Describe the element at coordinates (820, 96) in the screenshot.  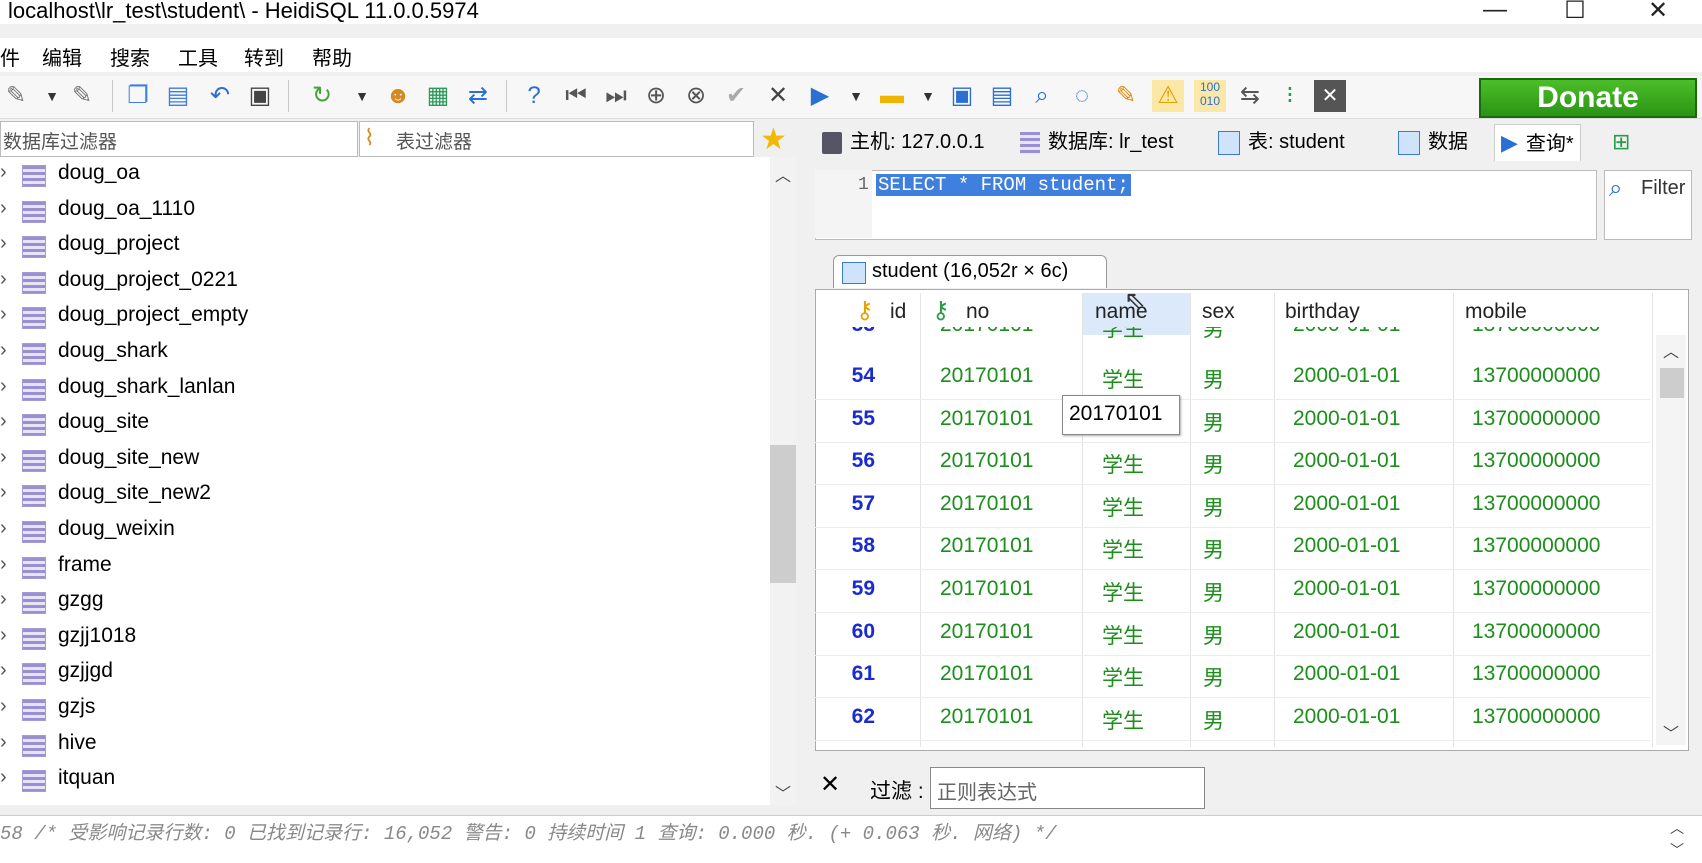
I see `run-query-icon: ▶` at that location.